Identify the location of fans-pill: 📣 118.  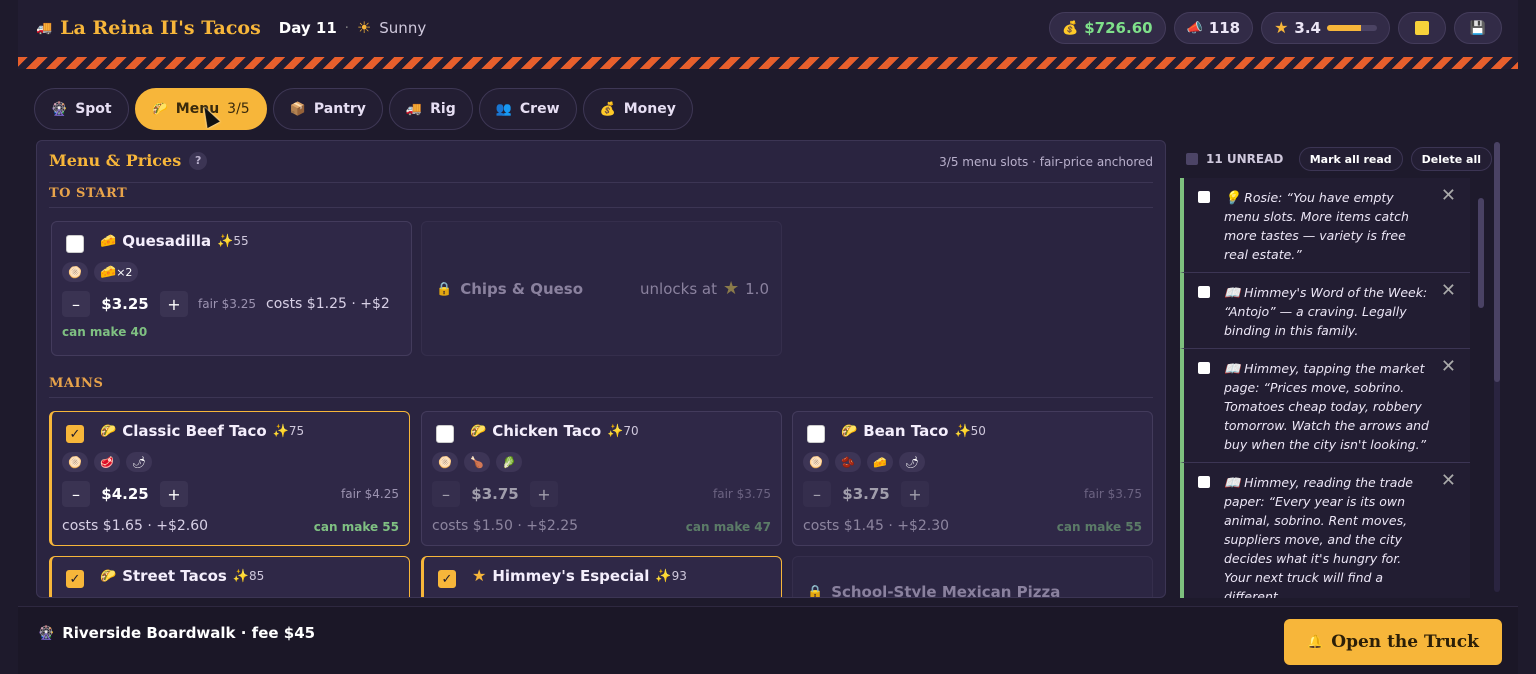
(1213, 28).